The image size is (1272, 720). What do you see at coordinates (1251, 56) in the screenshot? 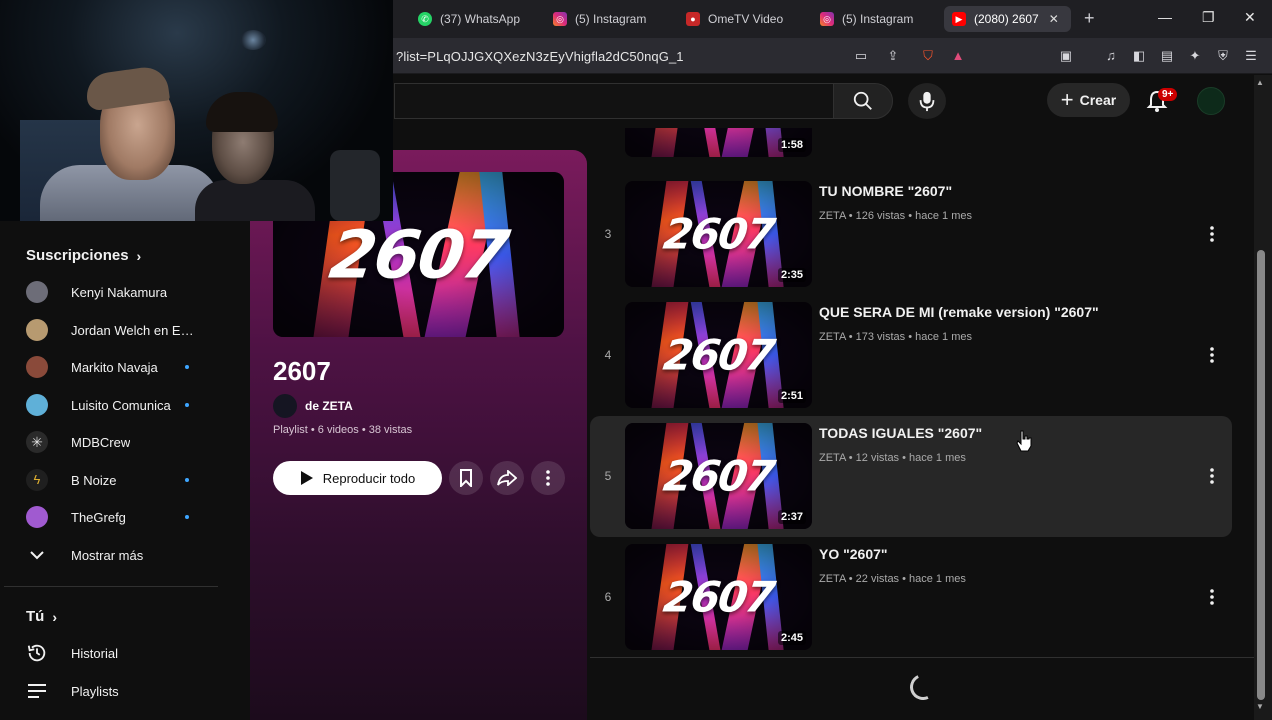
I see `menu-icon: ☰` at bounding box center [1251, 56].